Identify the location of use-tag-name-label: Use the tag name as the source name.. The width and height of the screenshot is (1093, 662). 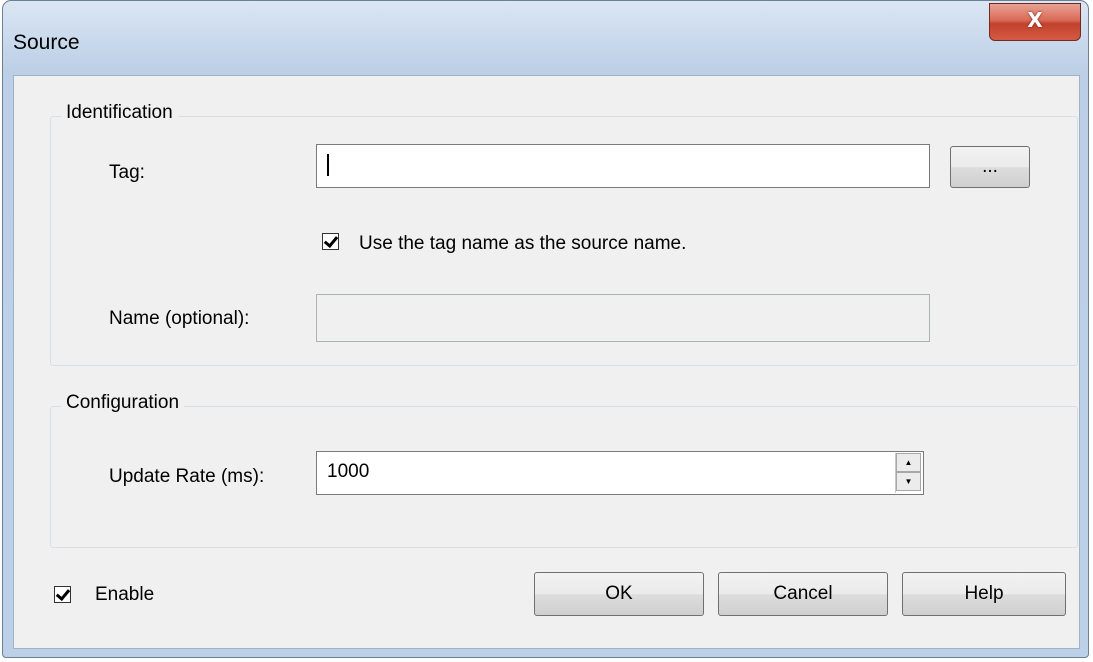
(522, 244).